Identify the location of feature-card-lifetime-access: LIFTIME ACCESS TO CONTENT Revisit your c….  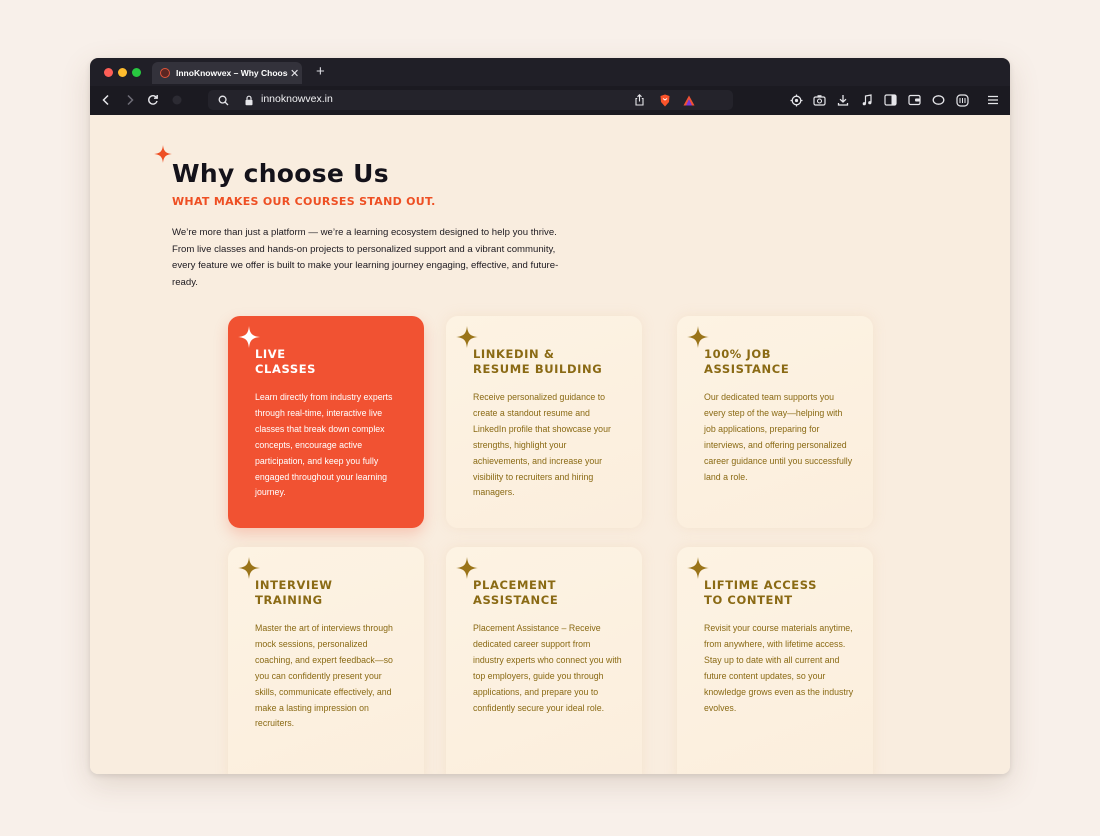
(775, 660).